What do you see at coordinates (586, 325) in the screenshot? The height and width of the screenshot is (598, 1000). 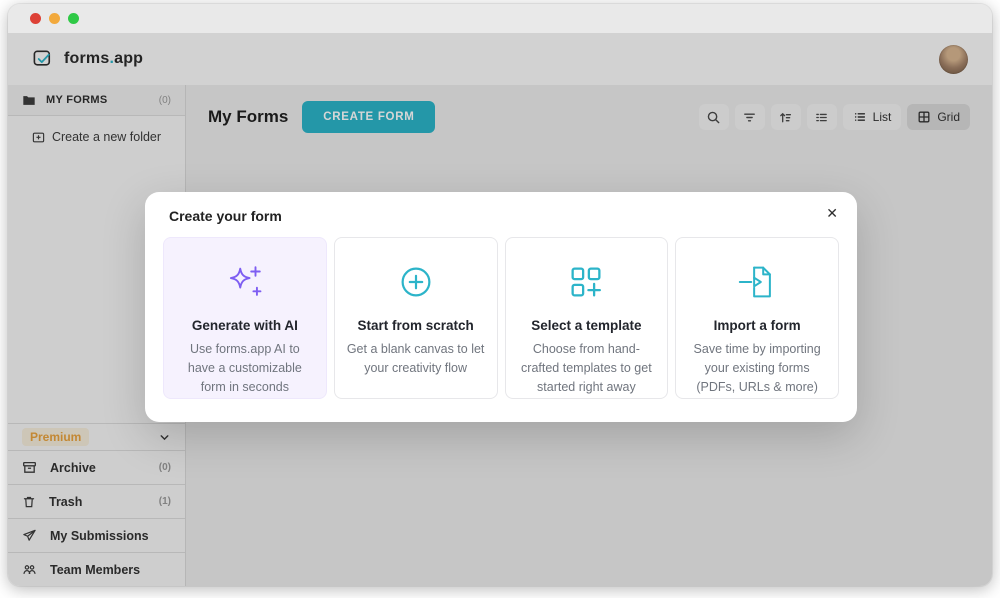 I see `card-title: Select a template` at bounding box center [586, 325].